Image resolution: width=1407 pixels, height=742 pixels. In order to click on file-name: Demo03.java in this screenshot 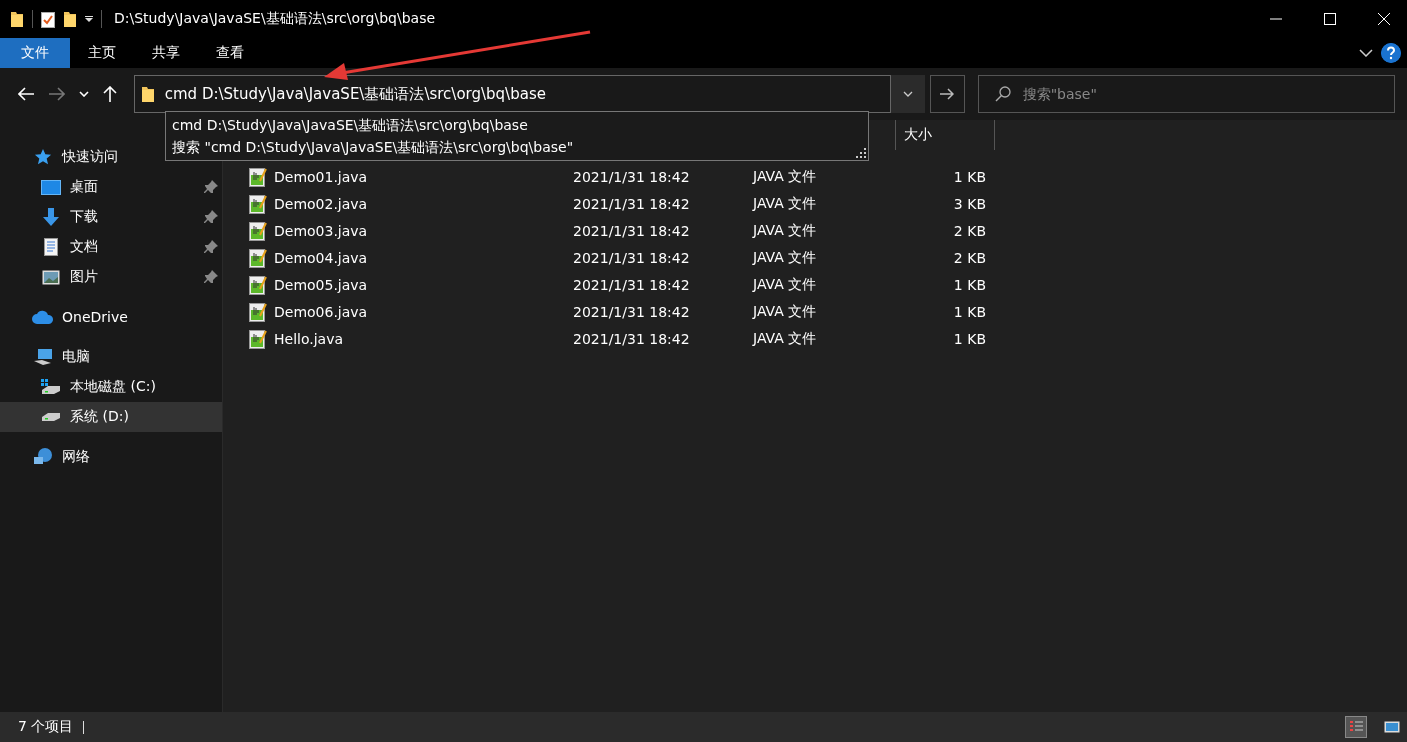, I will do `click(423, 230)`.